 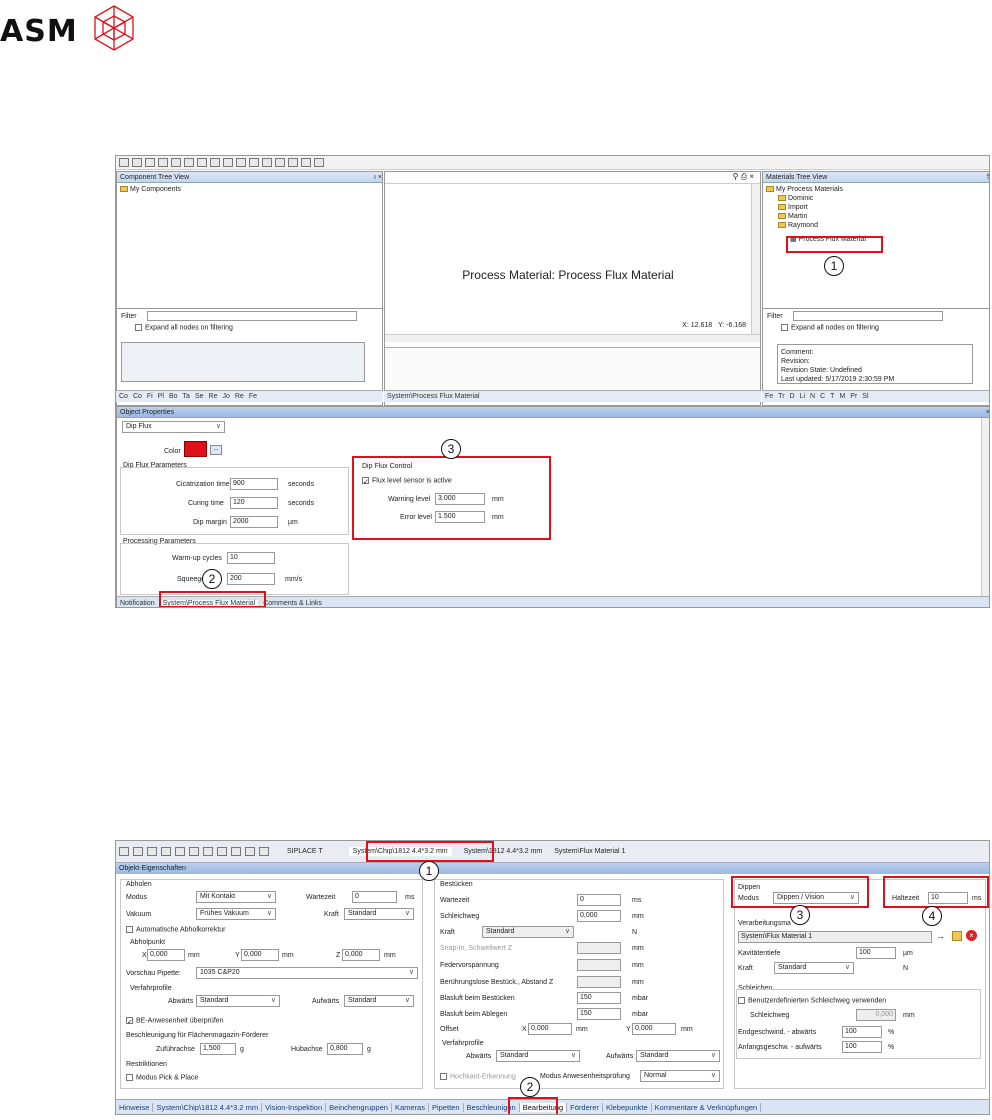 I want to click on x-input: 0,000, so click(x=166, y=955).